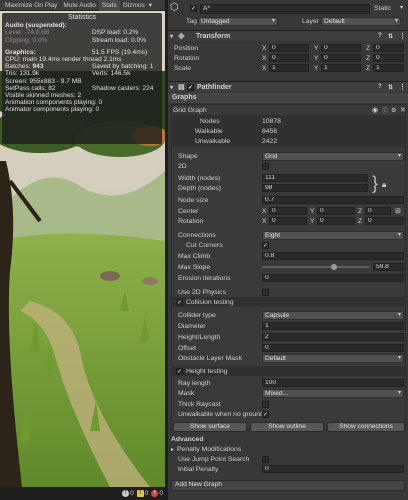 Image resolution: width=408 pixels, height=500 pixels. Describe the element at coordinates (288, 302) in the screenshot. I see `collision-testing-row: ✓ Collision testing` at that location.